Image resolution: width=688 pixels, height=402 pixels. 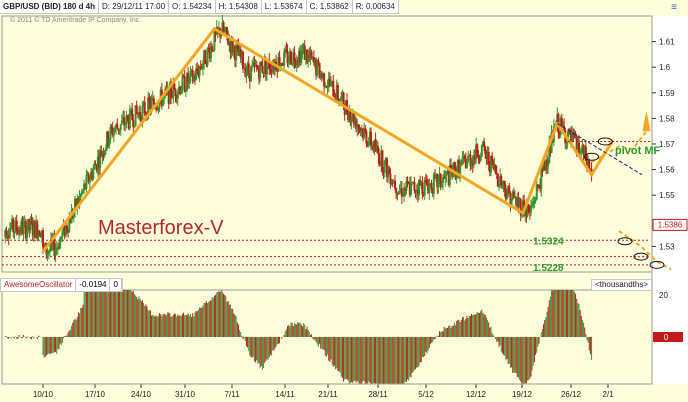 What do you see at coordinates (328, 394) in the screenshot?
I see `x-tick-label: 21/11` at bounding box center [328, 394].